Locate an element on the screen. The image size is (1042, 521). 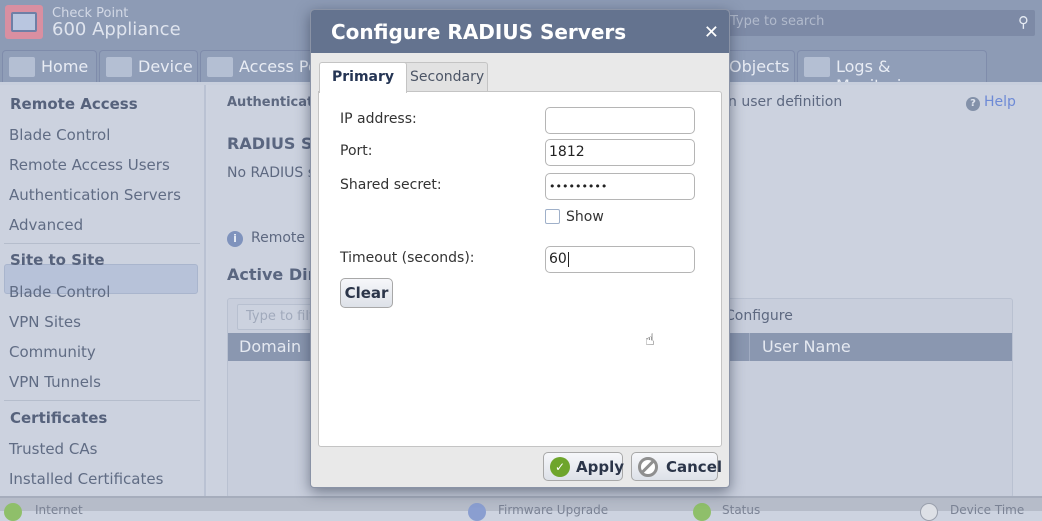
dialog-title: Configure RADIUS Servers is located at coordinates (479, 32).